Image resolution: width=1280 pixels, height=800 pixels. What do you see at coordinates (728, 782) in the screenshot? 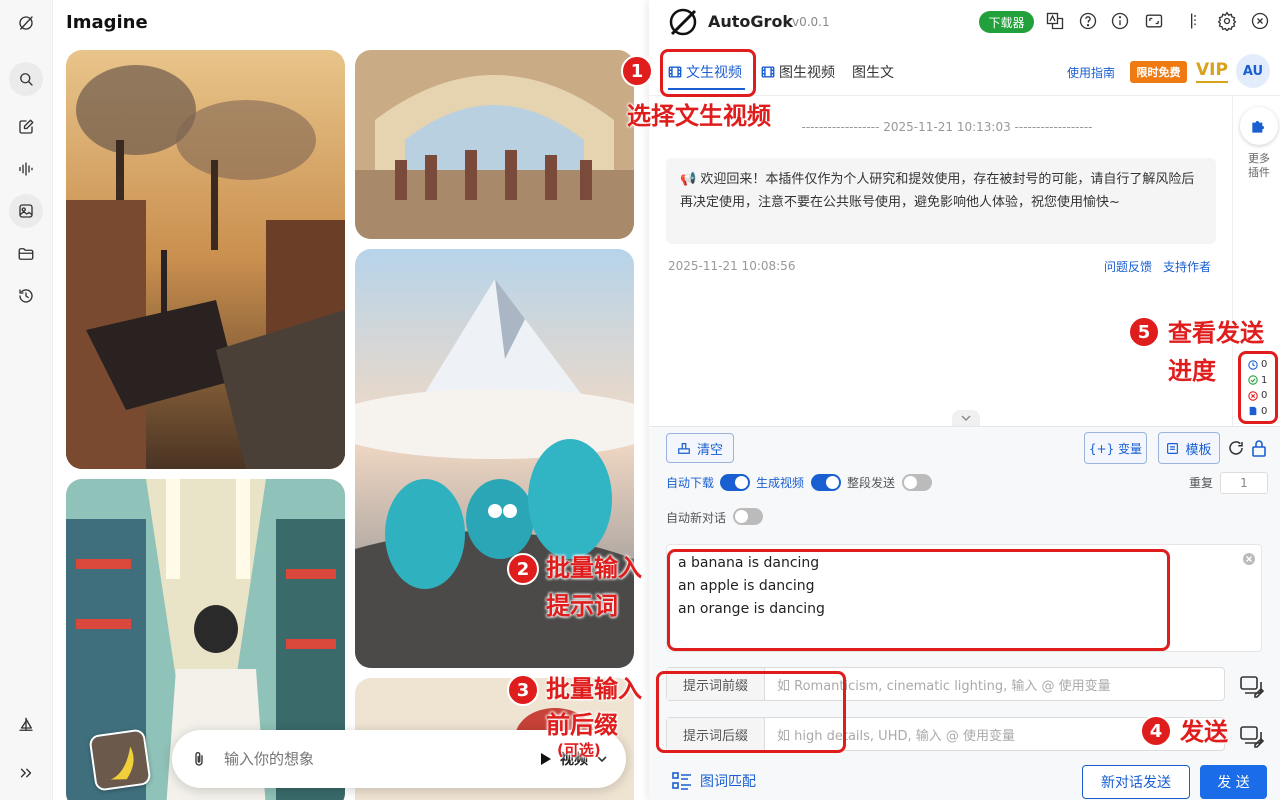
I see `image-match-label: 图词匹配` at bounding box center [728, 782].